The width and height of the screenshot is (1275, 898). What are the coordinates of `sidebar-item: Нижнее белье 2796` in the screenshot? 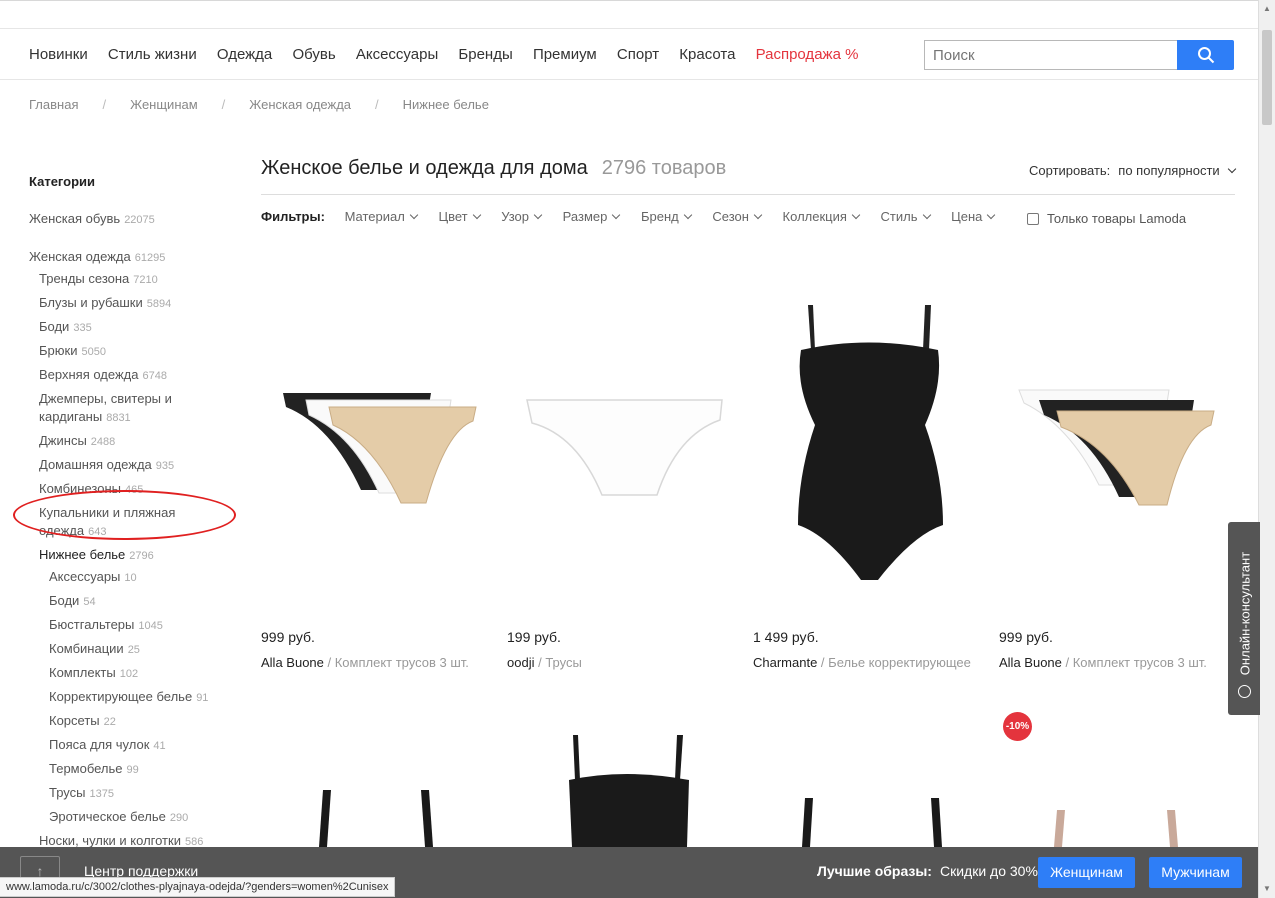 It's located at (96, 555).